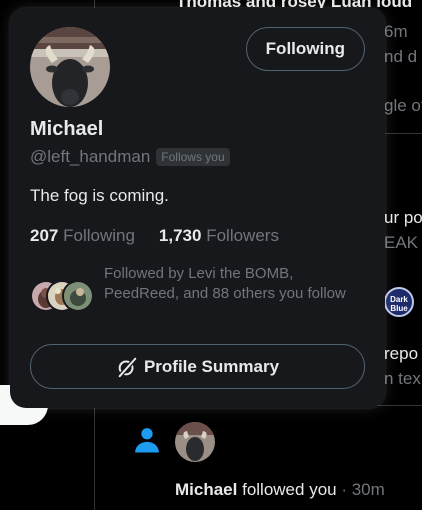 The height and width of the screenshot is (510, 422). What do you see at coordinates (289, 489) in the screenshot?
I see `notification-action: followed you` at bounding box center [289, 489].